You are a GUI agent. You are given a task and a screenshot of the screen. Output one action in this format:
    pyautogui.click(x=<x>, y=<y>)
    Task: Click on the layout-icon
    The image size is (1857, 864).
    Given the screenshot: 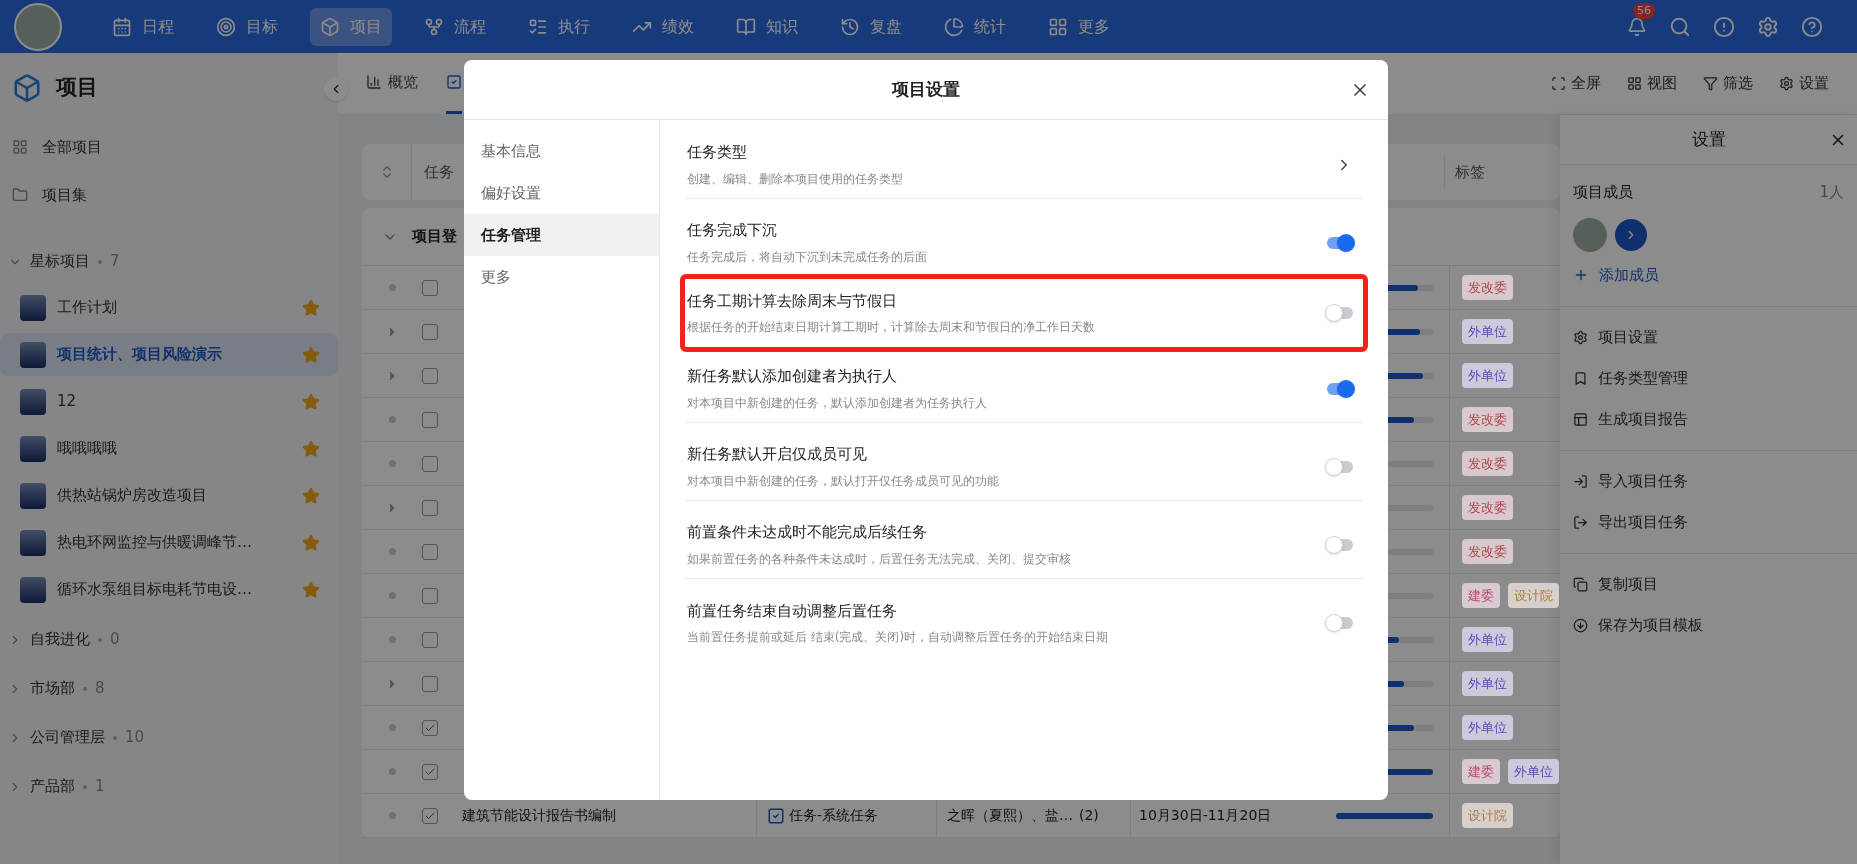 What is the action you would take?
    pyautogui.click(x=1580, y=419)
    